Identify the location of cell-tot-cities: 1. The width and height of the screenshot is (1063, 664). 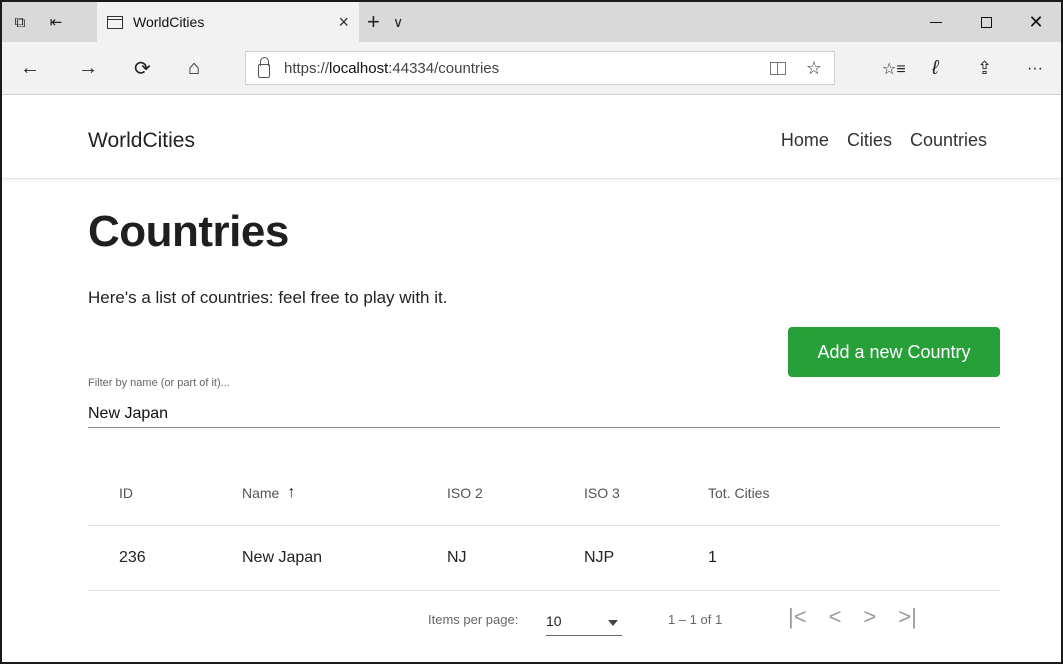
(712, 557).